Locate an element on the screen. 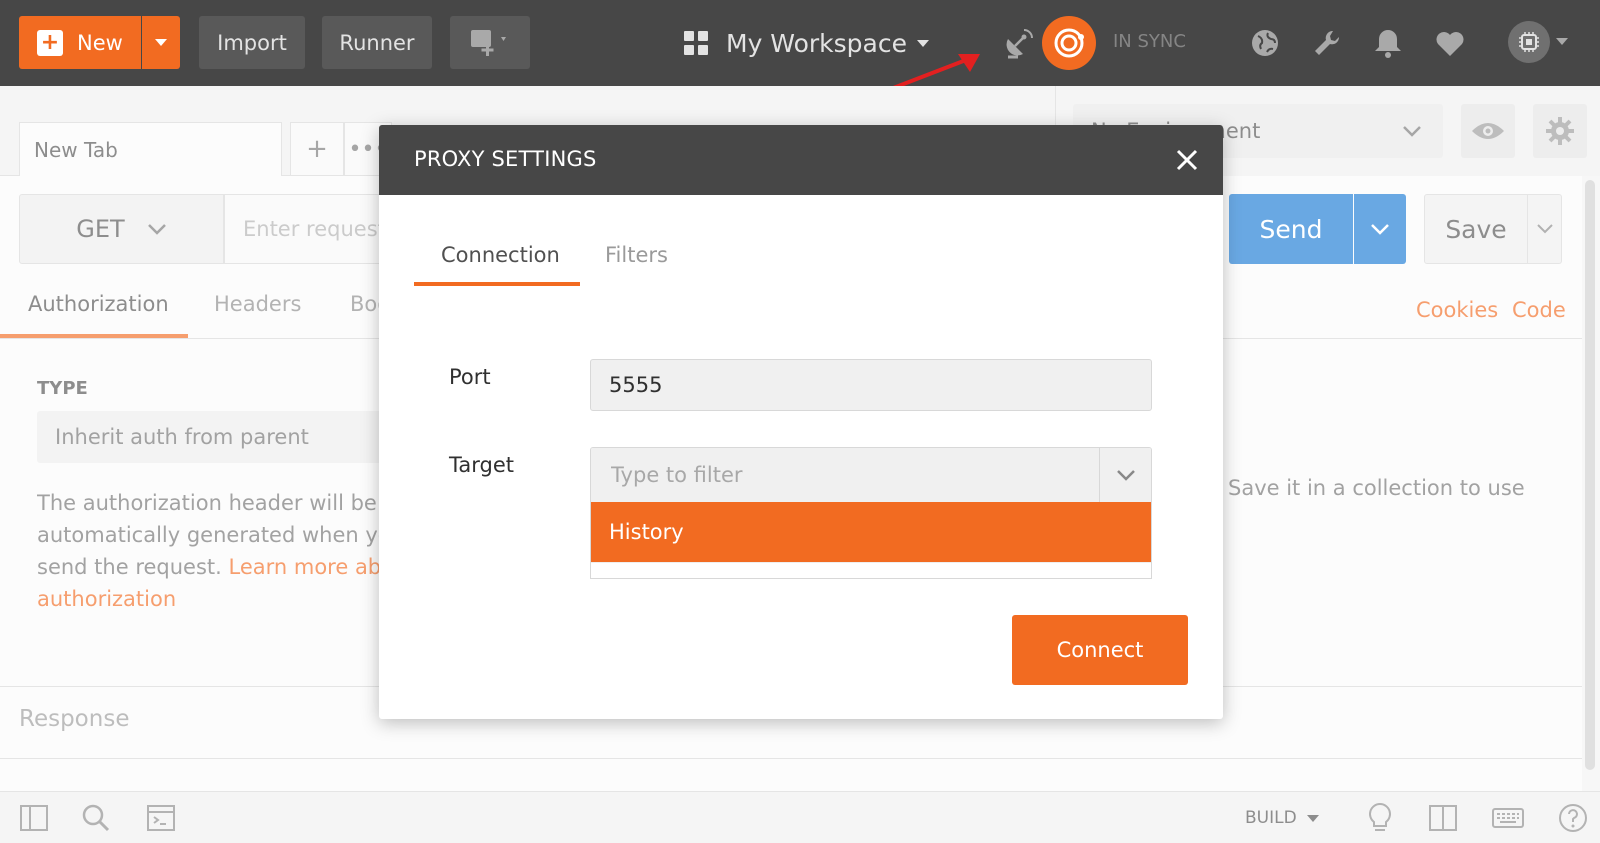 This screenshot has width=1600, height=843. new-window-button is located at coordinates (490, 42).